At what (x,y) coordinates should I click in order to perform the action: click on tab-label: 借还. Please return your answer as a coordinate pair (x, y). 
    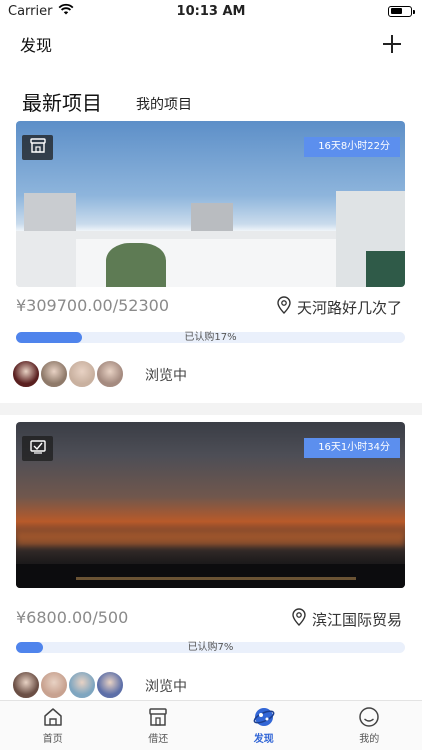
    Looking at the image, I should click on (158, 739).